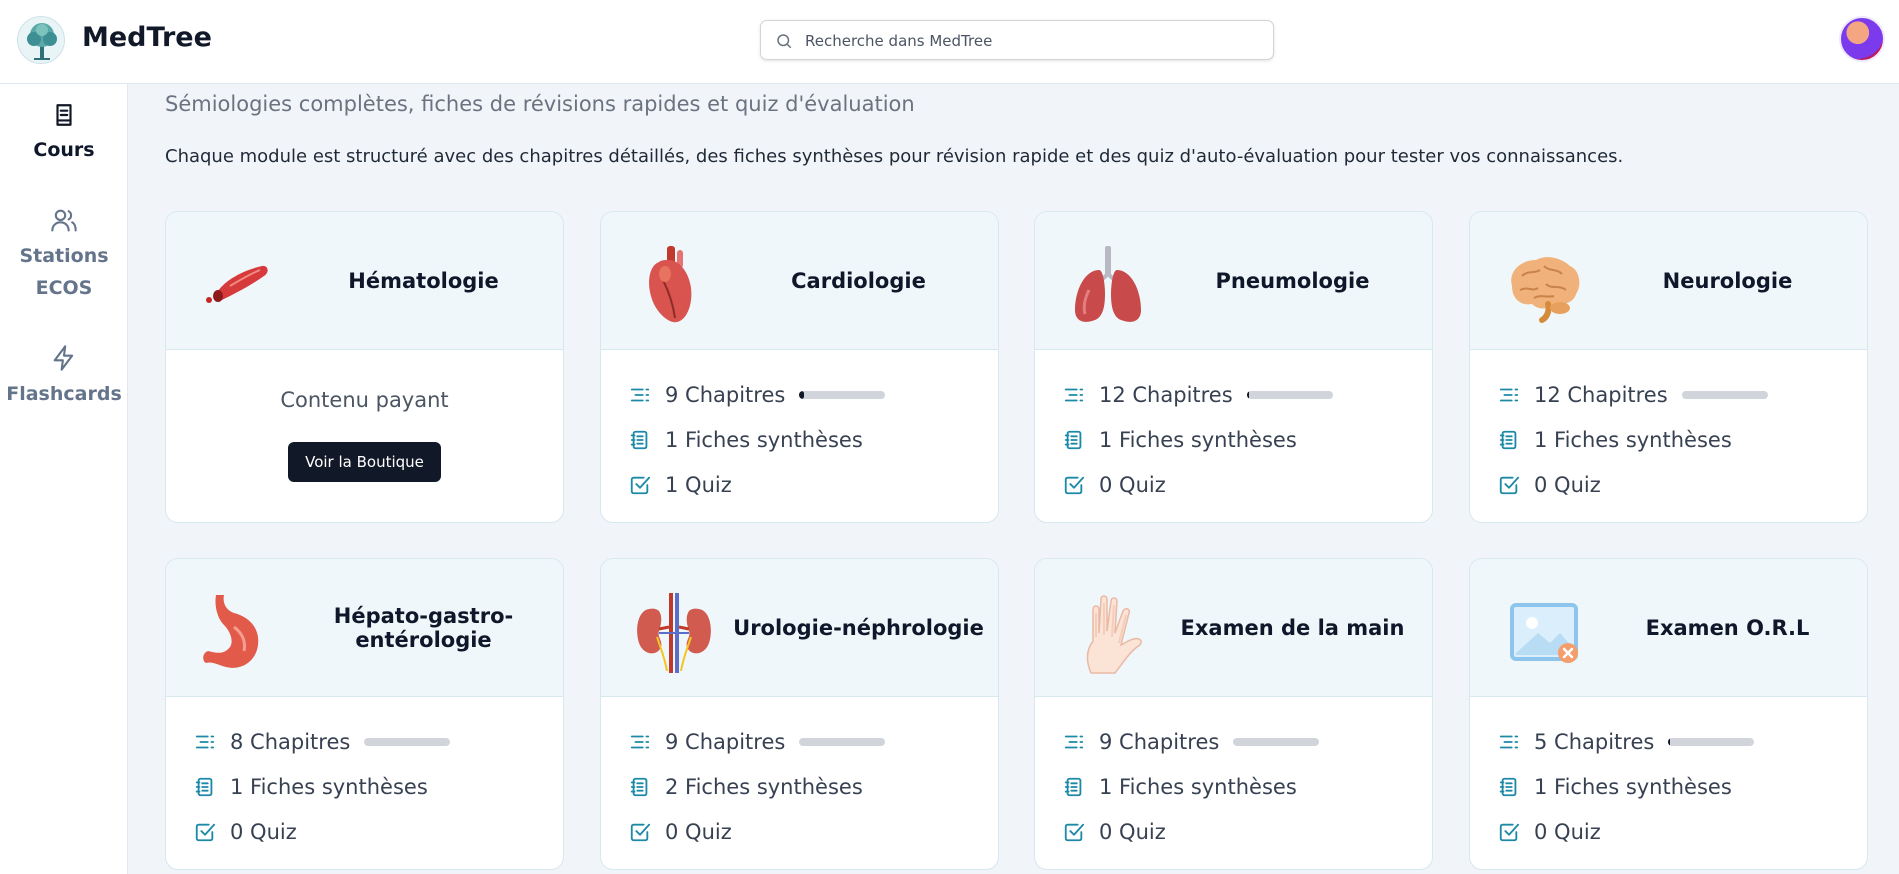 This screenshot has width=1899, height=874. I want to click on fiches-count: 2 Fiches synthèses, so click(764, 787).